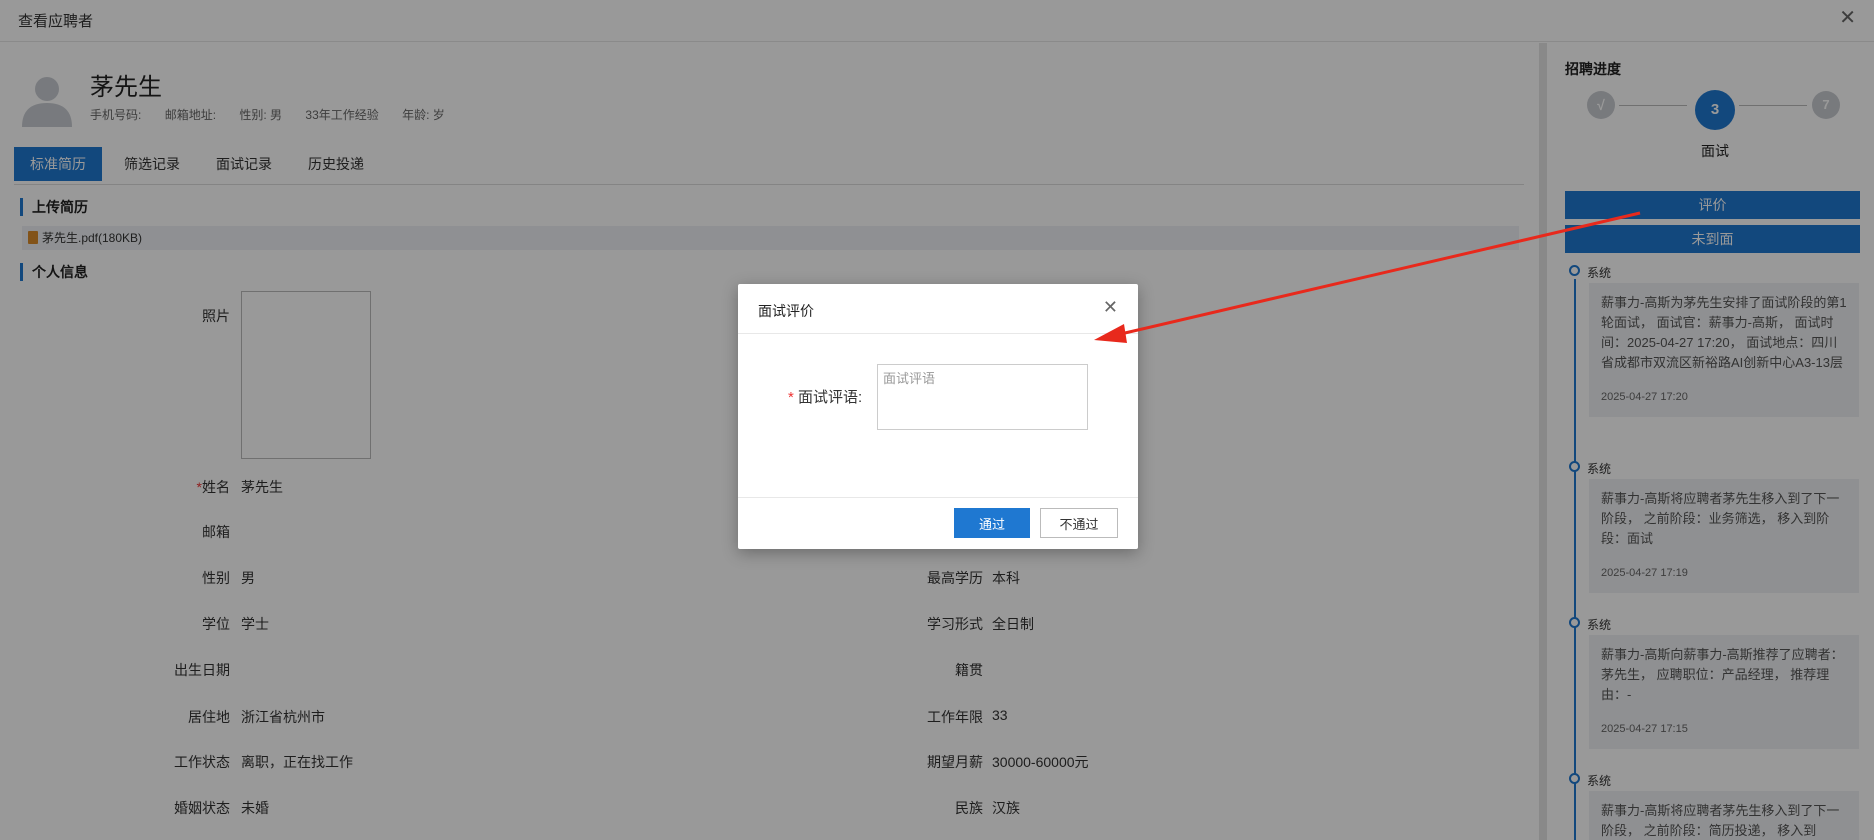  Describe the element at coordinates (825, 397) in the screenshot. I see `comment-label: * 面试评语:` at that location.